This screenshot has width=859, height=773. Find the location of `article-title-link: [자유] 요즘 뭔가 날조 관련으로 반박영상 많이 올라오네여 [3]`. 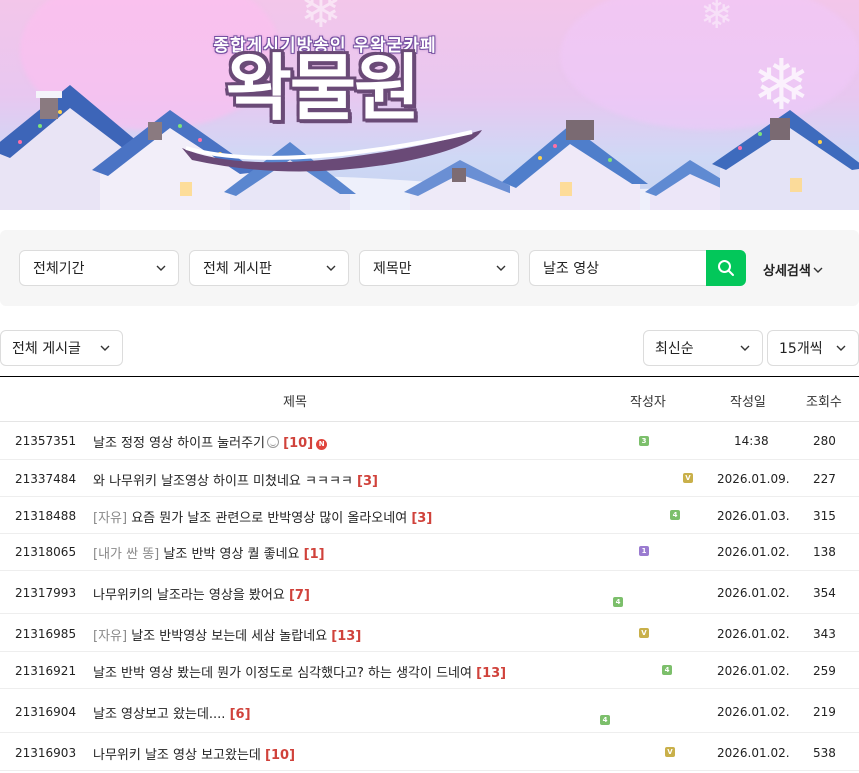

article-title-link: [자유] 요즘 뭔가 날조 관련으로 반박영상 많이 올라오네여 [3] is located at coordinates (262, 516).